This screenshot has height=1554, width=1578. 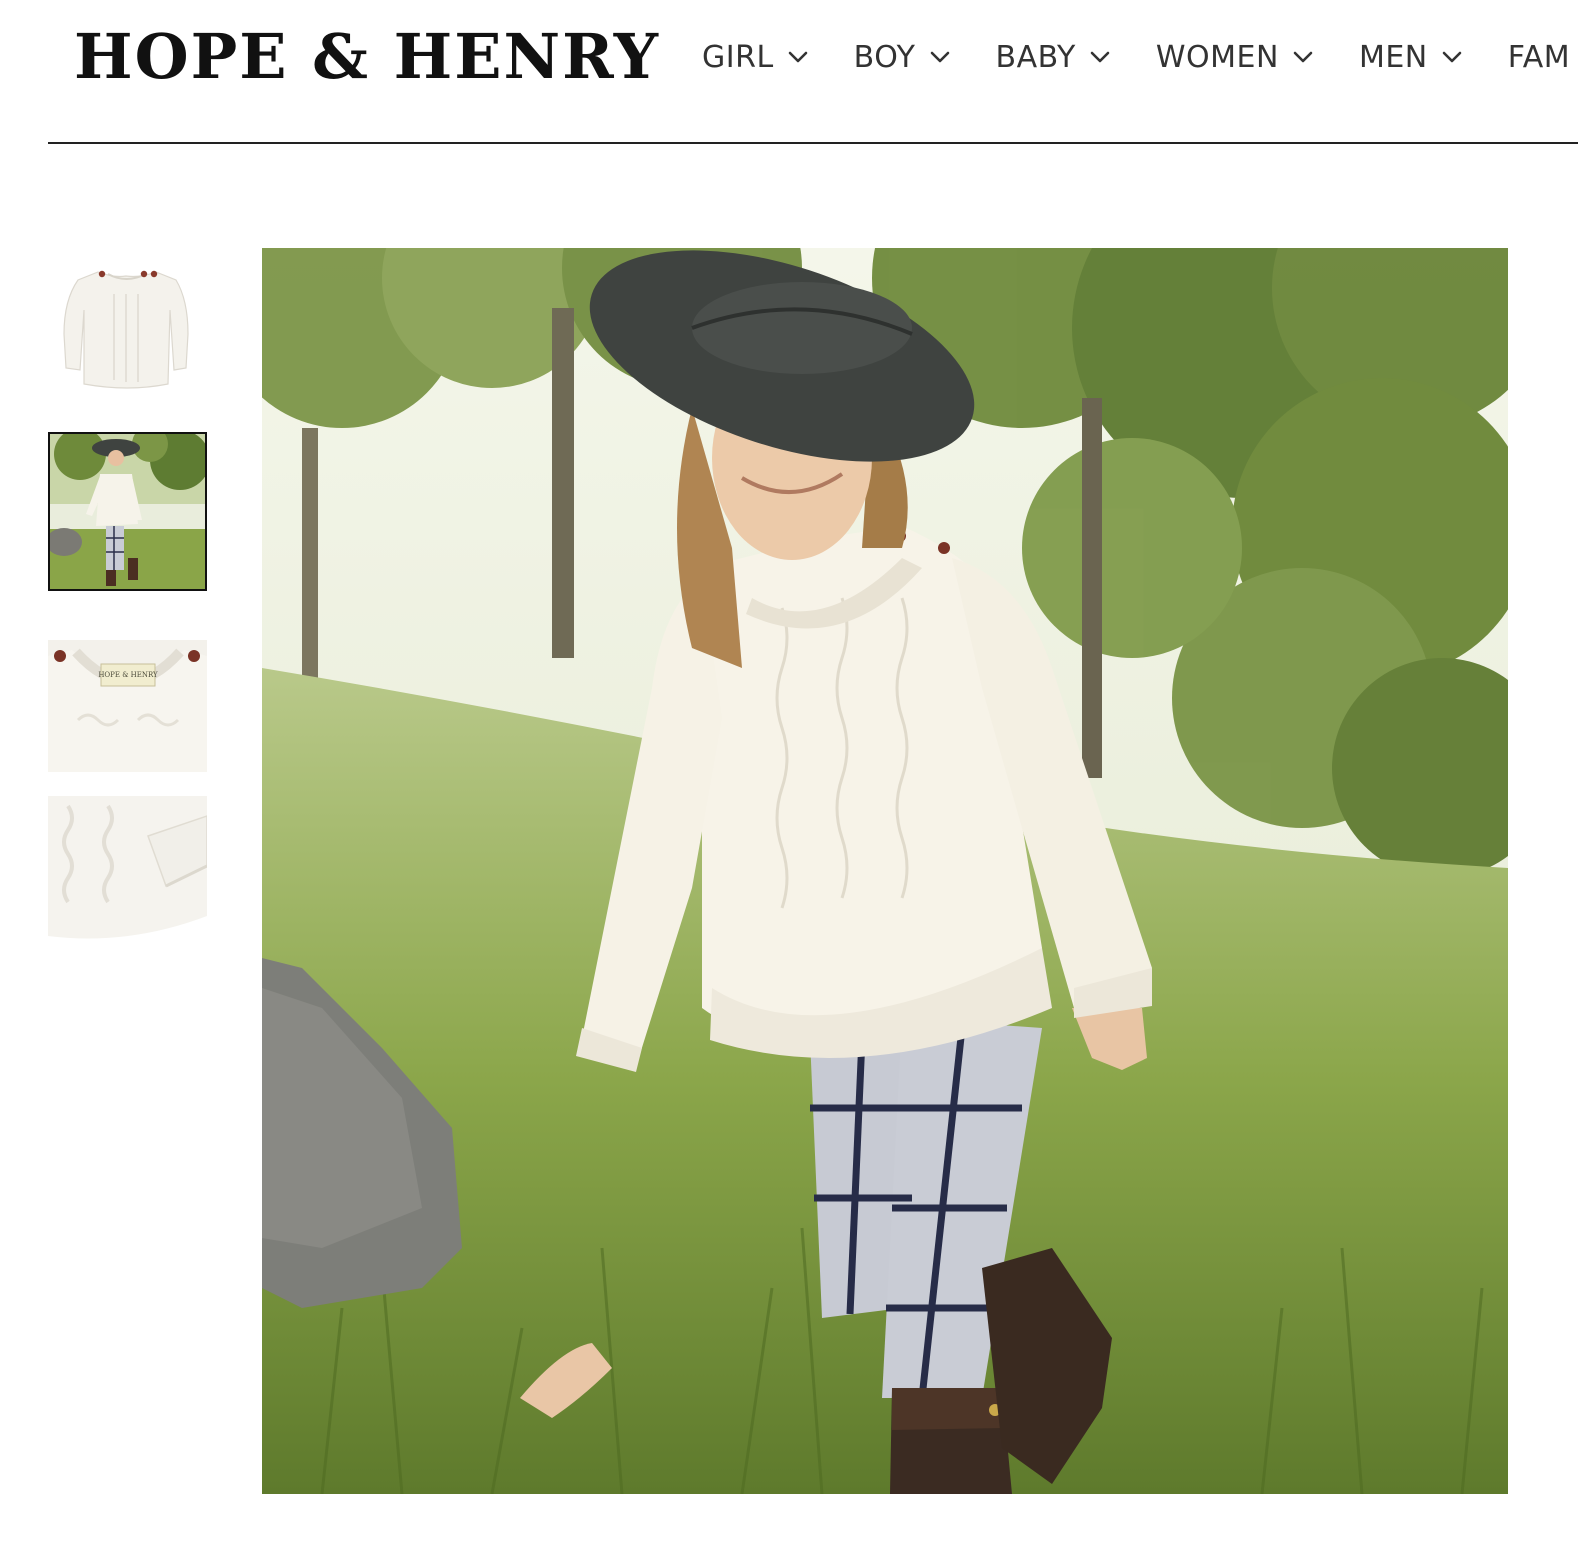 I want to click on thumbnail-sweater-front, so click(x=127, y=330).